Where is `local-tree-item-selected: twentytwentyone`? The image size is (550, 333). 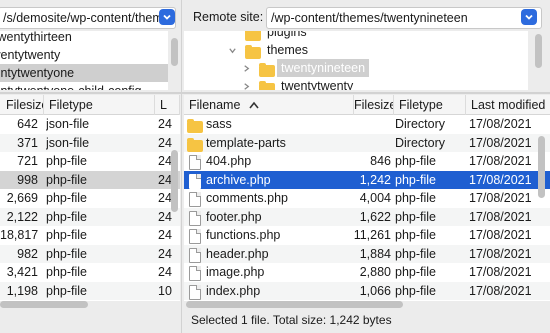
local-tree-item-selected: twentytwentyone is located at coordinates (84, 73).